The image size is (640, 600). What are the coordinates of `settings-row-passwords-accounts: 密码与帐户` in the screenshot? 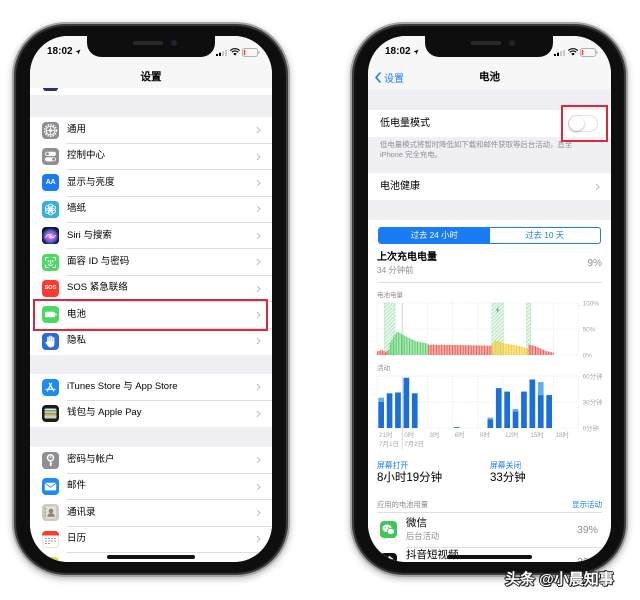 It's located at (151, 460).